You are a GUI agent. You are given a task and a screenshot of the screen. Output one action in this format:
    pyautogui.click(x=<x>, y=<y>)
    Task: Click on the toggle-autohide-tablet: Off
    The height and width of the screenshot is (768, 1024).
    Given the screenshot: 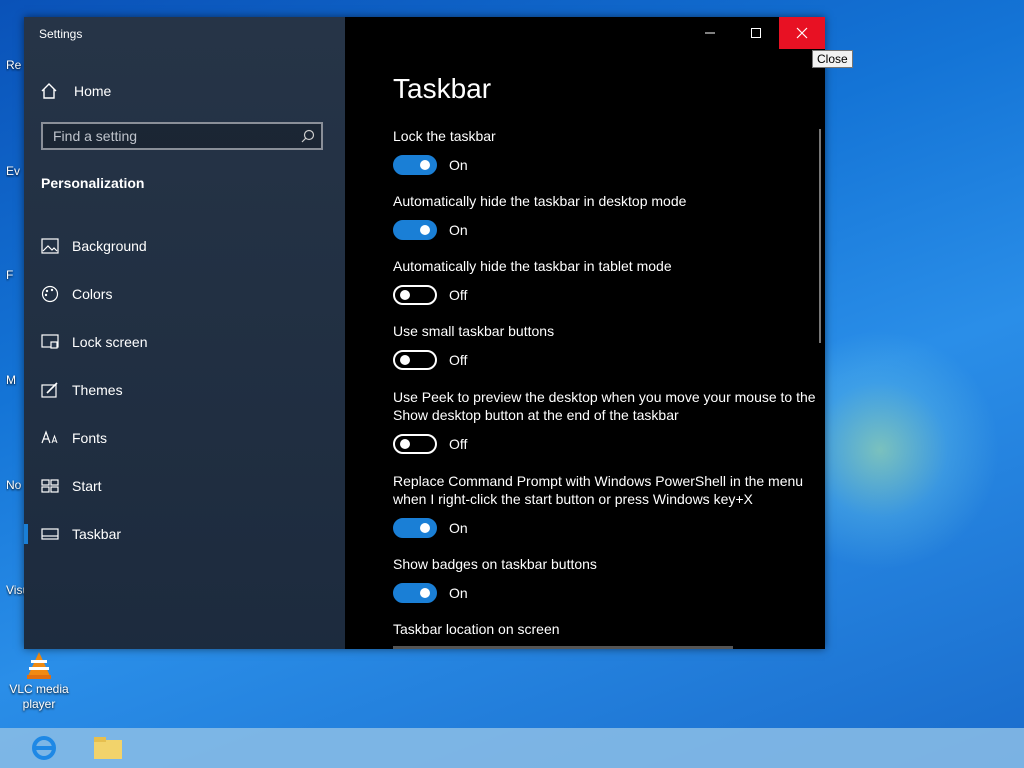 What is the action you would take?
    pyautogui.click(x=430, y=295)
    